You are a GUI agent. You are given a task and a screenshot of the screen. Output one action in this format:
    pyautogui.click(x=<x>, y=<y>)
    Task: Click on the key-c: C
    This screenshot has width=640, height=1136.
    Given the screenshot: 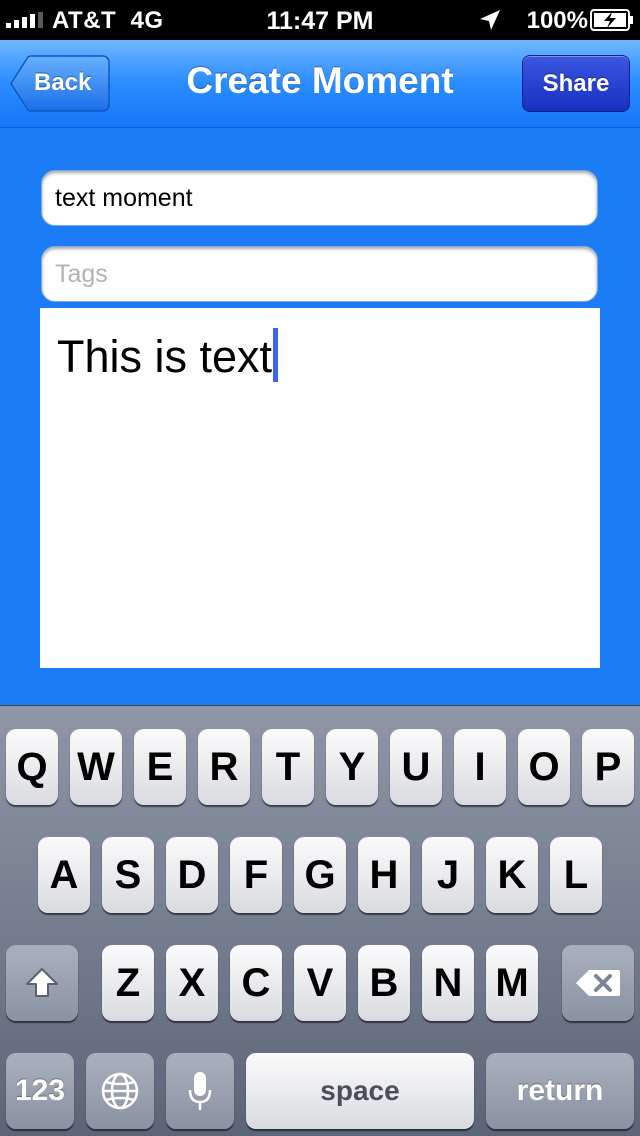 What is the action you would take?
    pyautogui.click(x=256, y=983)
    